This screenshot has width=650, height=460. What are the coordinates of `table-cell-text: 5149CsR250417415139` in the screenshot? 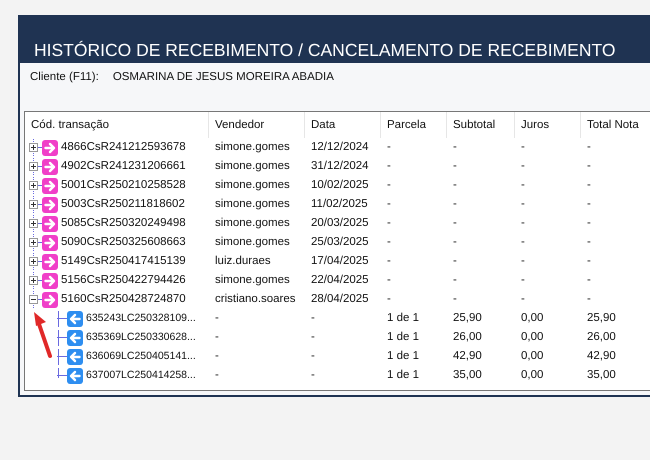 It's located at (123, 261).